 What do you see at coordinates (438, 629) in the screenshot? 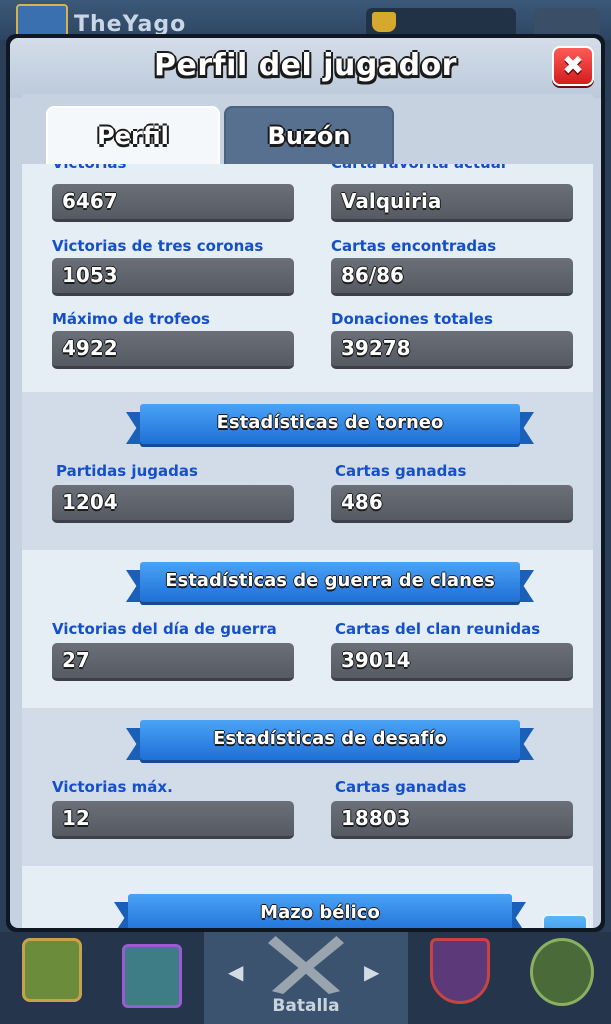
I see `stat-label-clan-cards-collected: Cartas del clan reunidas` at bounding box center [438, 629].